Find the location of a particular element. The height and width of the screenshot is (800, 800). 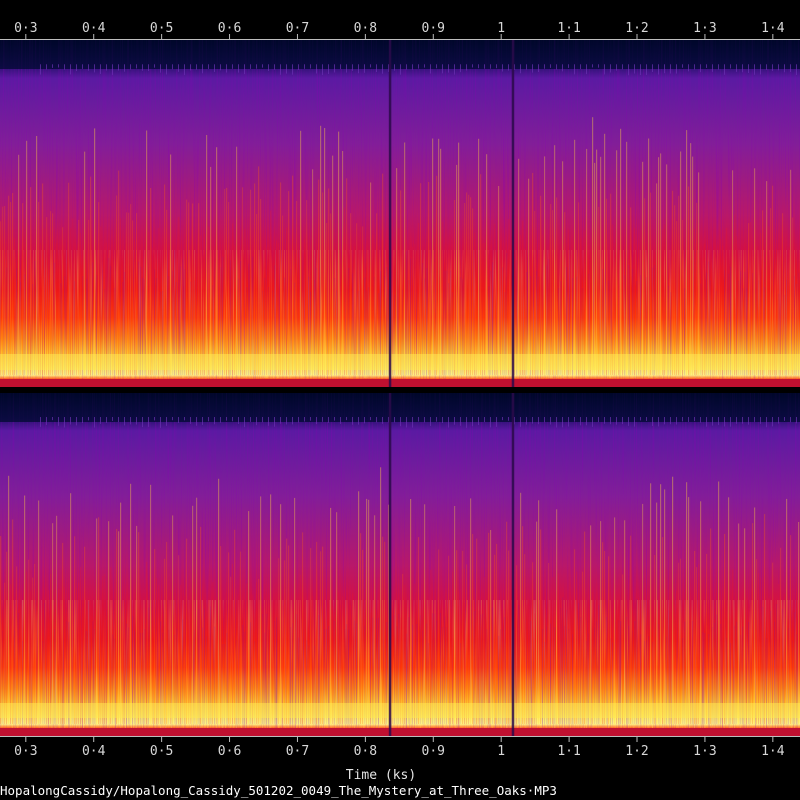

channel-1-bottom-band is located at coordinates (400, 383).